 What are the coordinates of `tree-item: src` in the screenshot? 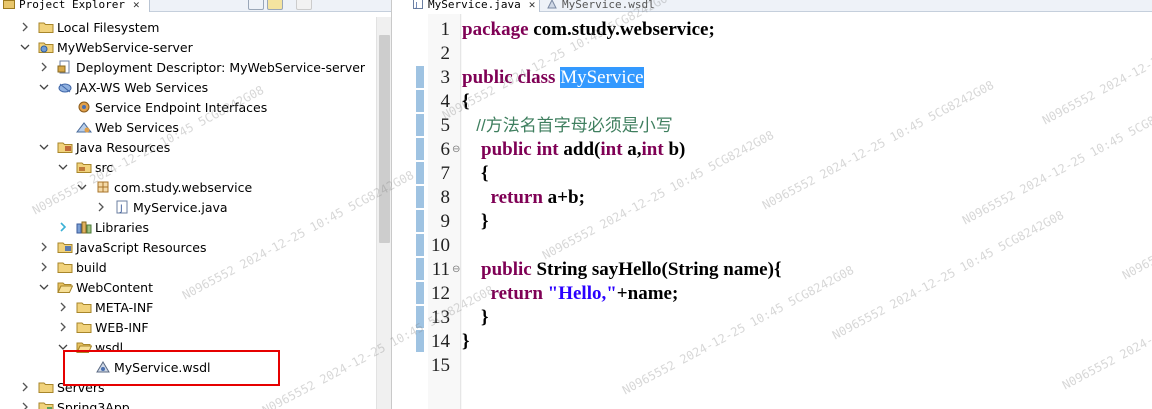 It's located at (188, 167).